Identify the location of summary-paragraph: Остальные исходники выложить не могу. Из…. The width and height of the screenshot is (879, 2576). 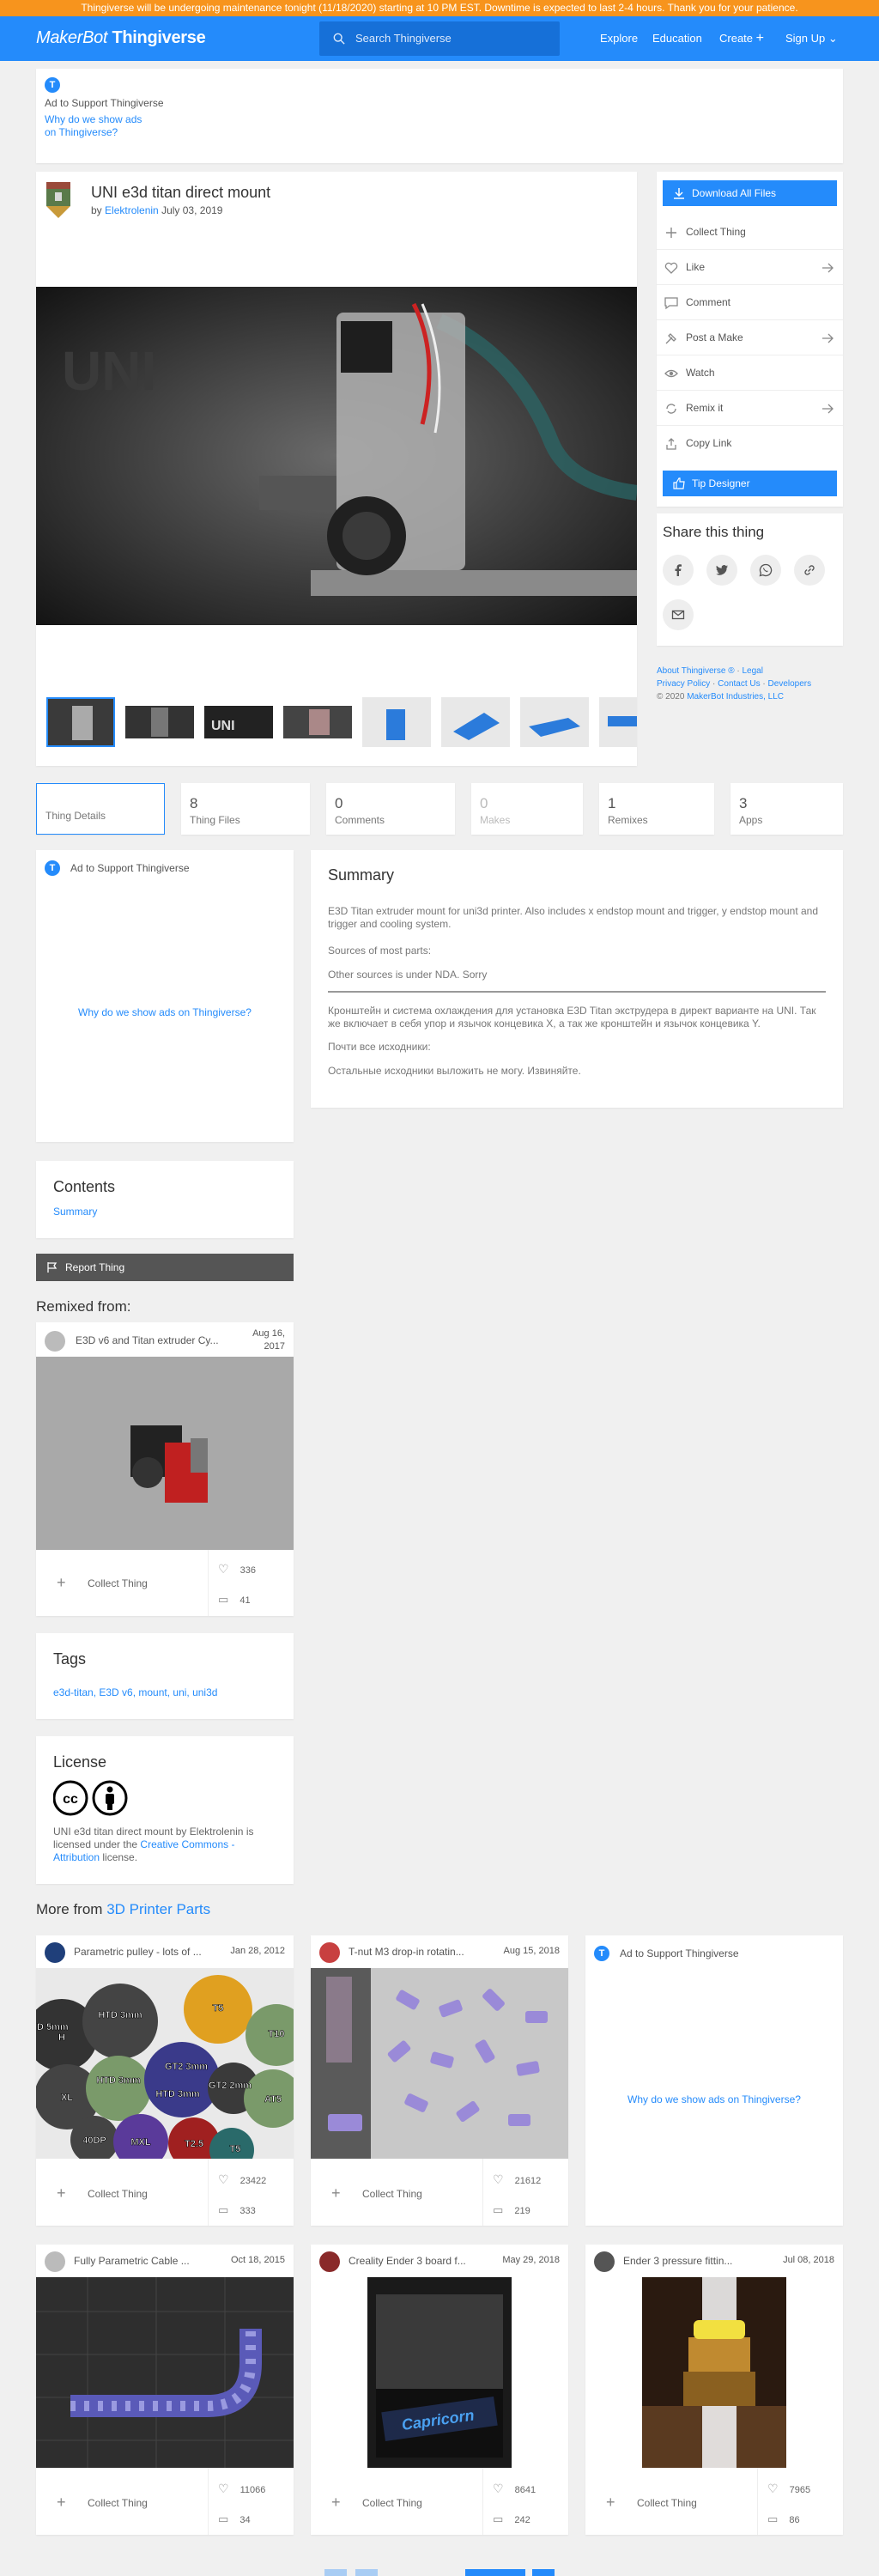
(454, 1071).